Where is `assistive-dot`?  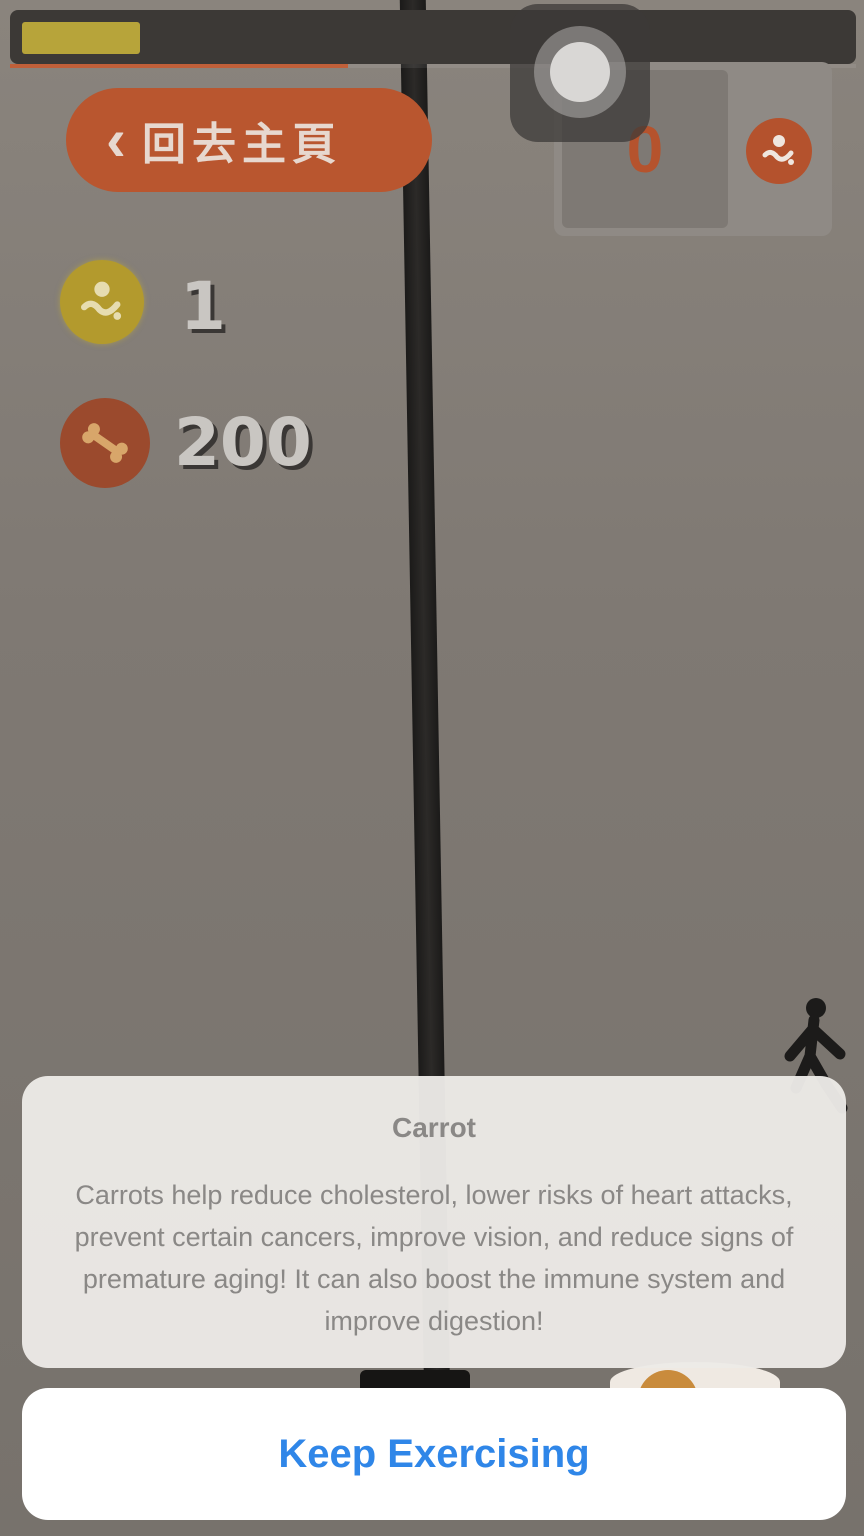
assistive-dot is located at coordinates (580, 72).